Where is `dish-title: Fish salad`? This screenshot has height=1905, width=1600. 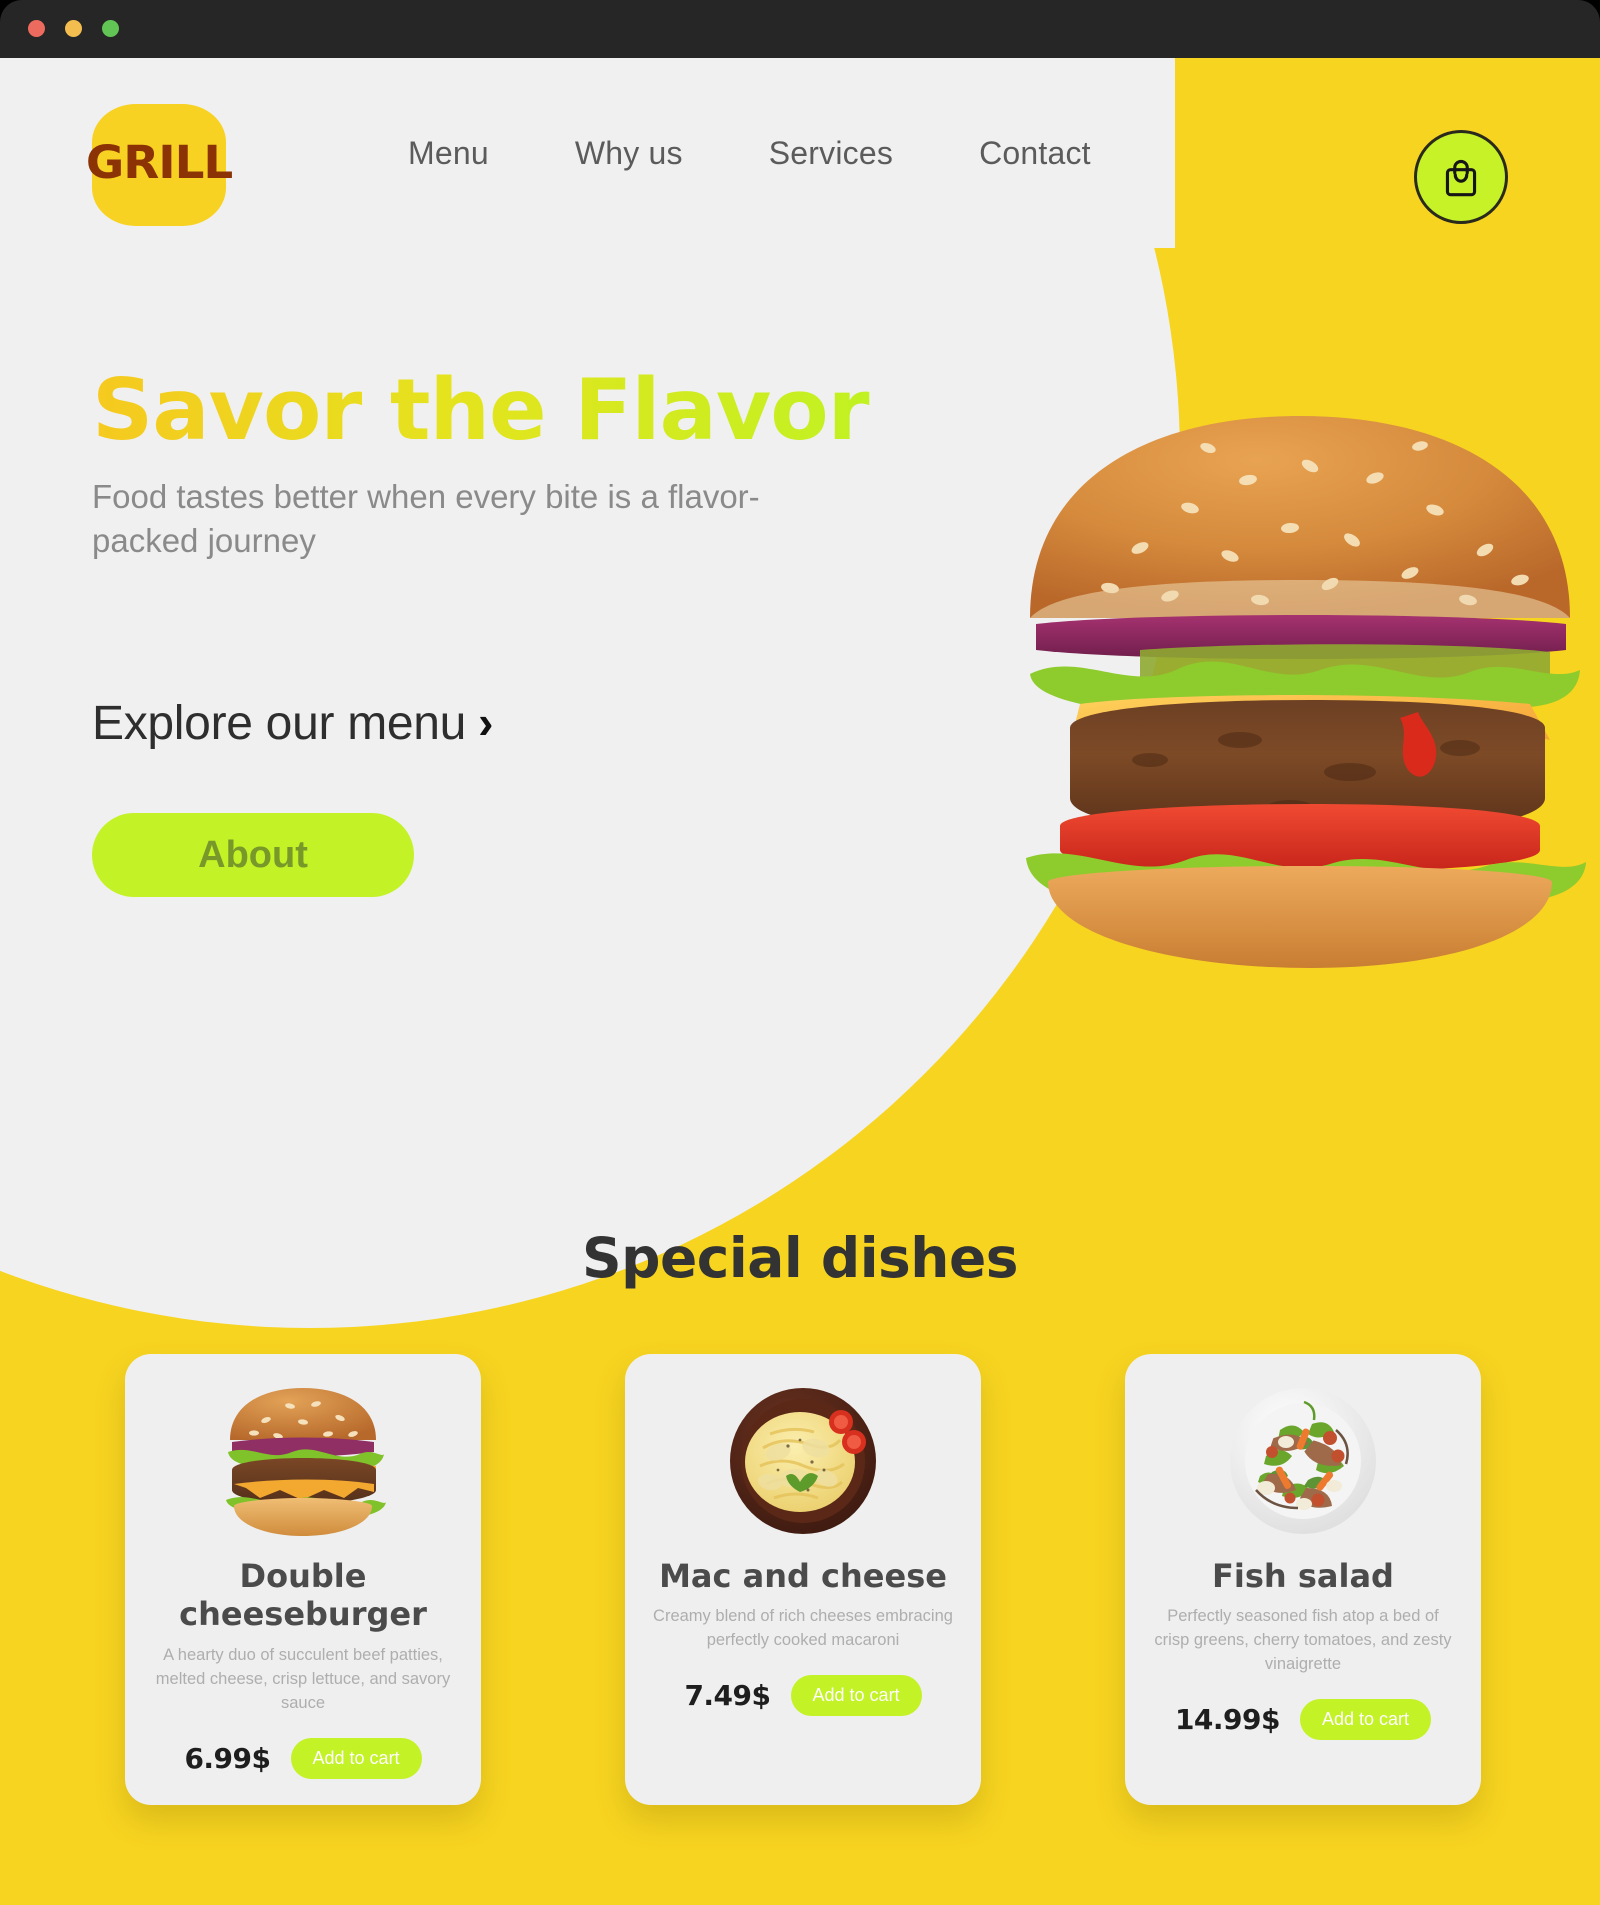 dish-title: Fish salad is located at coordinates (1303, 1576).